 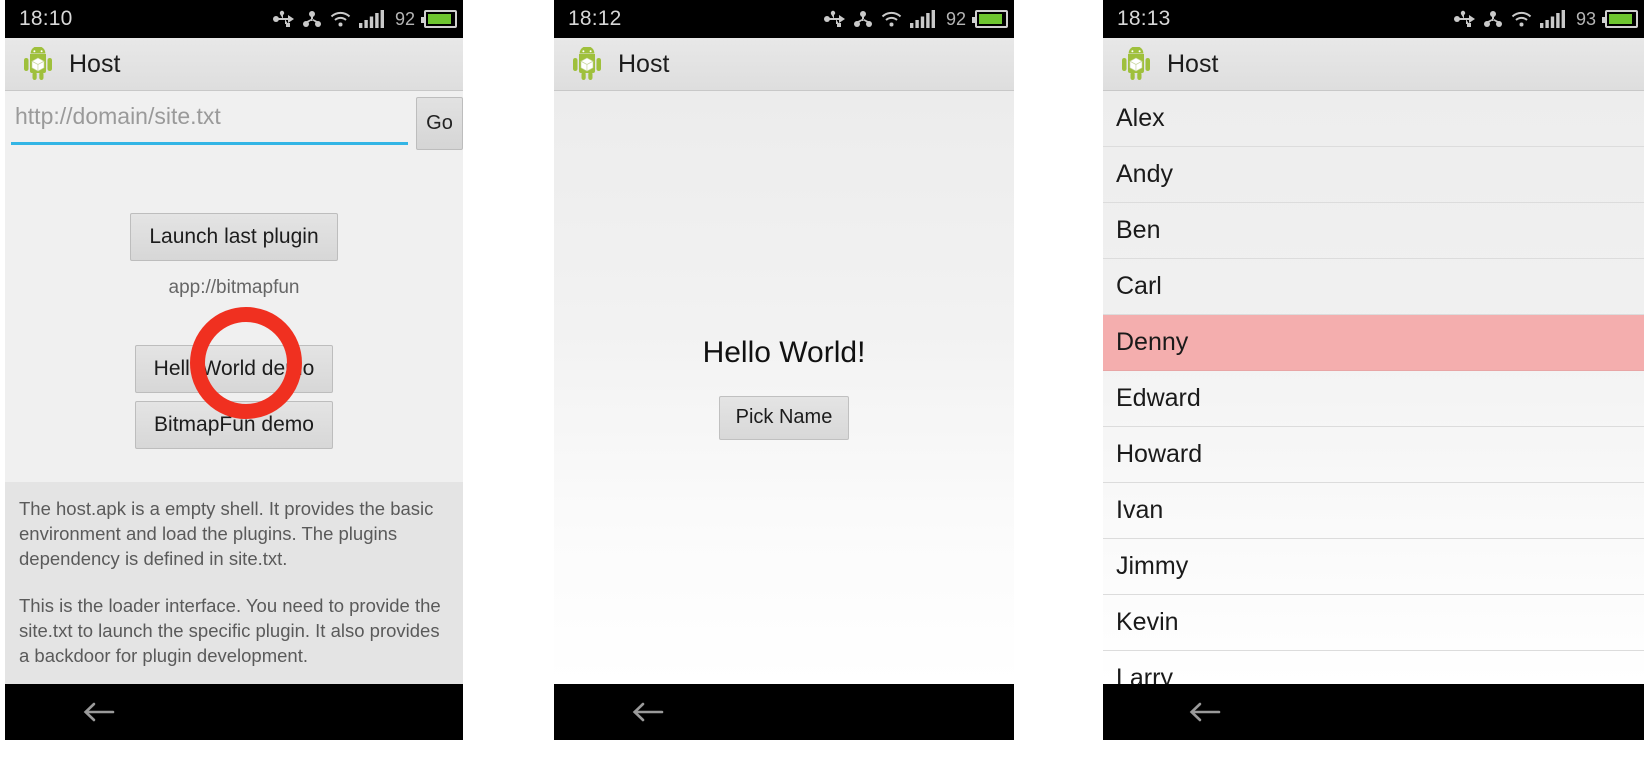 What do you see at coordinates (1139, 286) in the screenshot?
I see `list-item-label: Carl` at bounding box center [1139, 286].